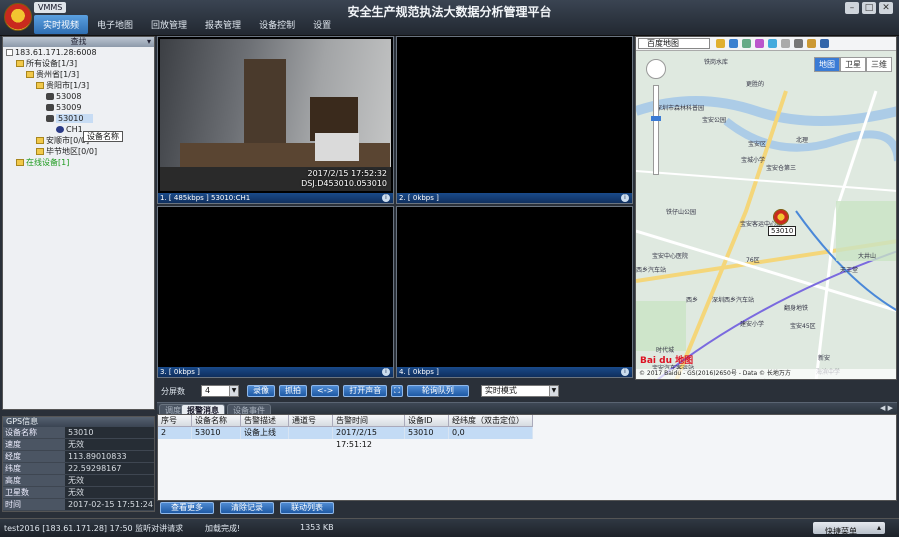  What do you see at coordinates (827, 64) in the screenshot?
I see `map-type-map: 地图` at bounding box center [827, 64].